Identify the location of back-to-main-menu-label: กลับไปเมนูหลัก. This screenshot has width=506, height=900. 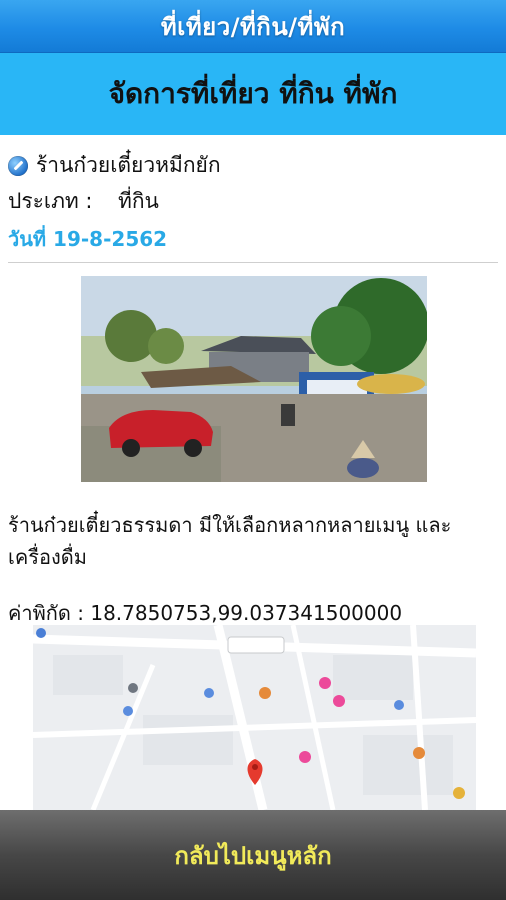
(253, 855).